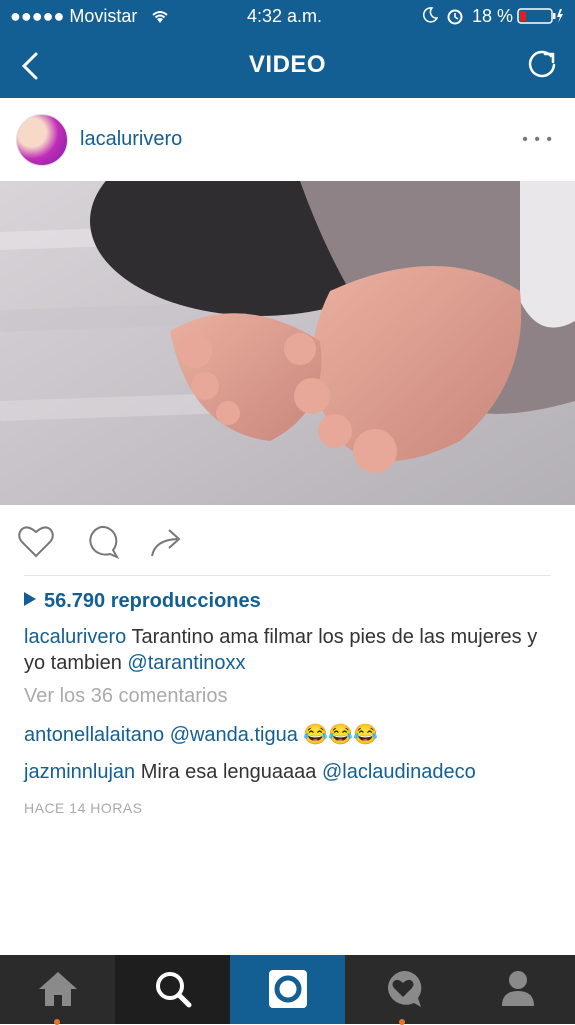 Image resolution: width=575 pixels, height=1025 pixels. I want to click on comment-mention: @laclaudinadeco, so click(399, 772).